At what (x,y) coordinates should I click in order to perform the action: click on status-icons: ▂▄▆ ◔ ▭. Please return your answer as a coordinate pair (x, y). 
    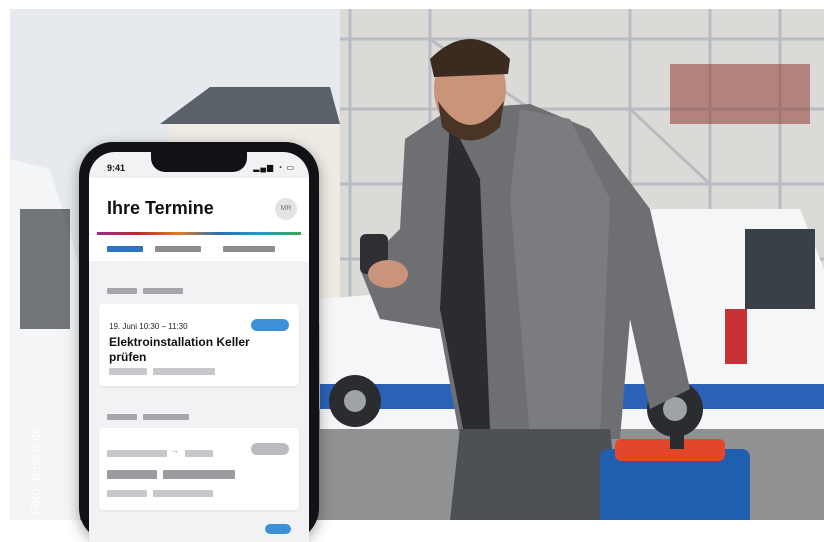
    Looking at the image, I should click on (274, 167).